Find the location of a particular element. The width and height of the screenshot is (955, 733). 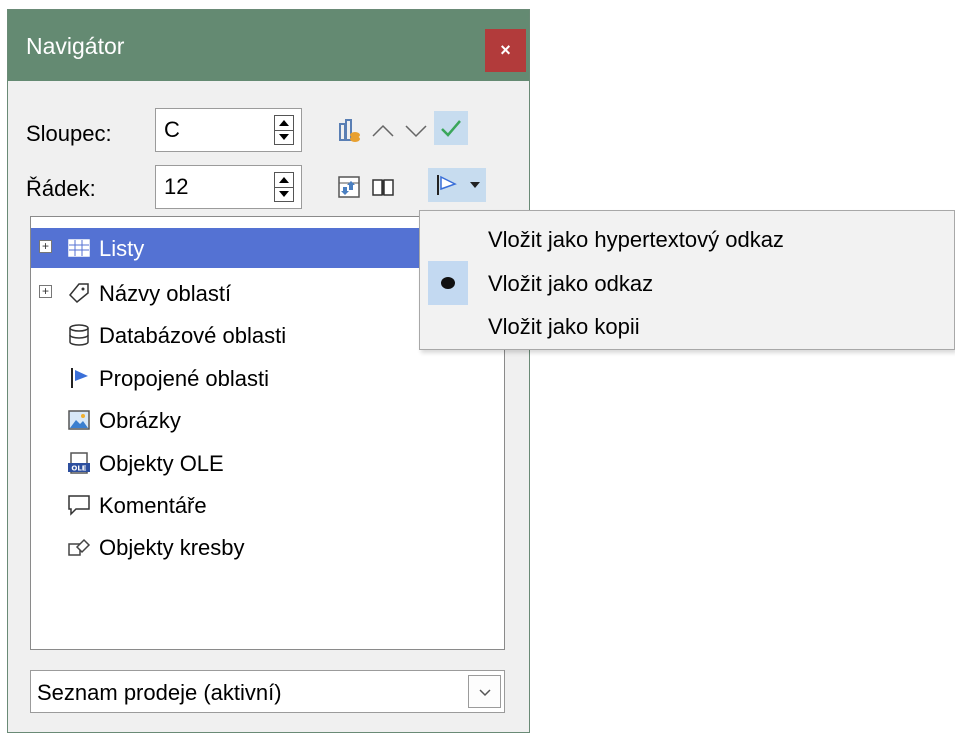

document-selector: Seznam prodeje (aktivní) is located at coordinates (267, 691).